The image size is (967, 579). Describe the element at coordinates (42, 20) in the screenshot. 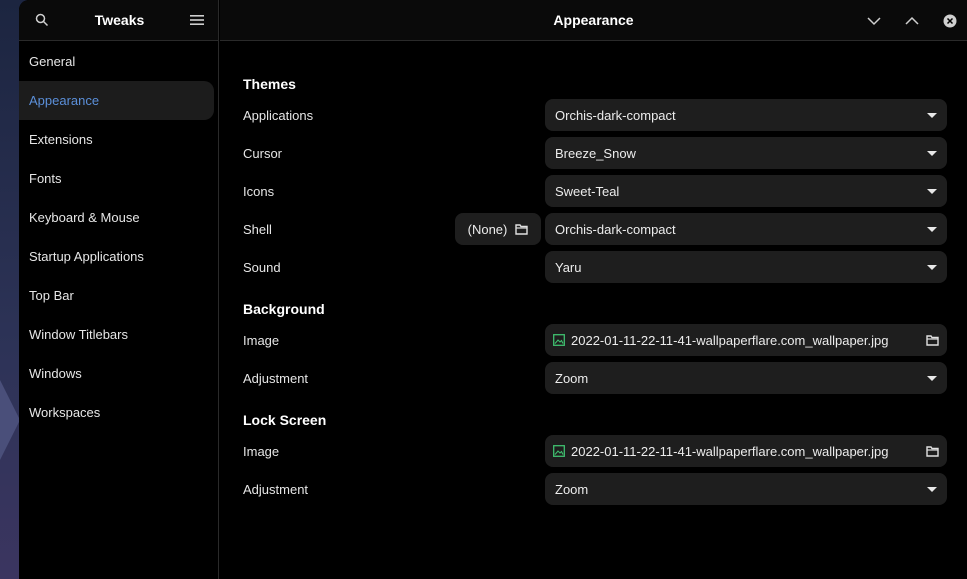

I see `search-icon` at that location.